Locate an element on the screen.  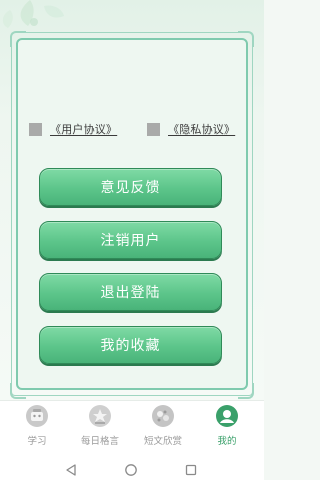
privacy-agreement-link: 《隐私协议》 is located at coordinates (201, 129).